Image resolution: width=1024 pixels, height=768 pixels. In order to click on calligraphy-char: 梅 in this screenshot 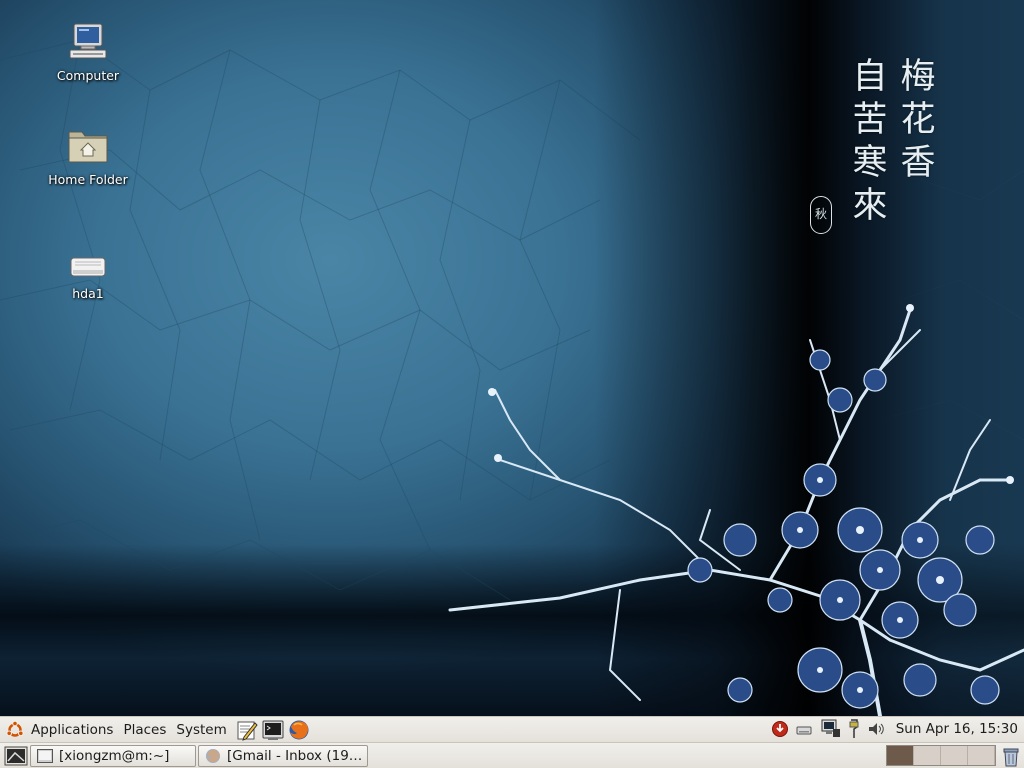, I will do `click(918, 77)`.